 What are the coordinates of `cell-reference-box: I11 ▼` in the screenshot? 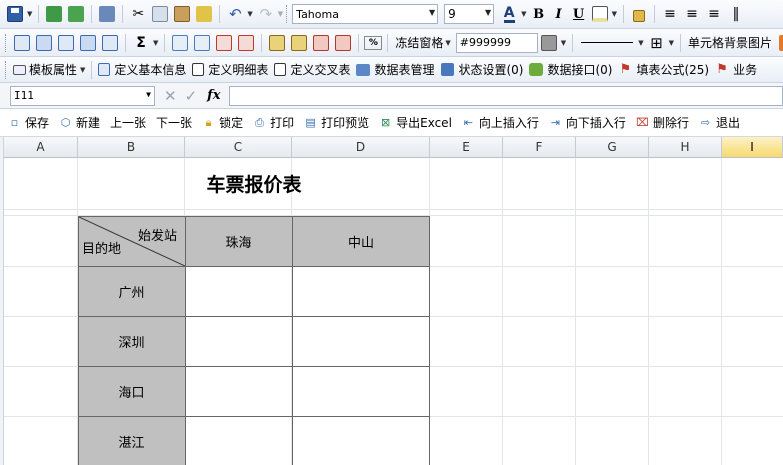 It's located at (82, 95).